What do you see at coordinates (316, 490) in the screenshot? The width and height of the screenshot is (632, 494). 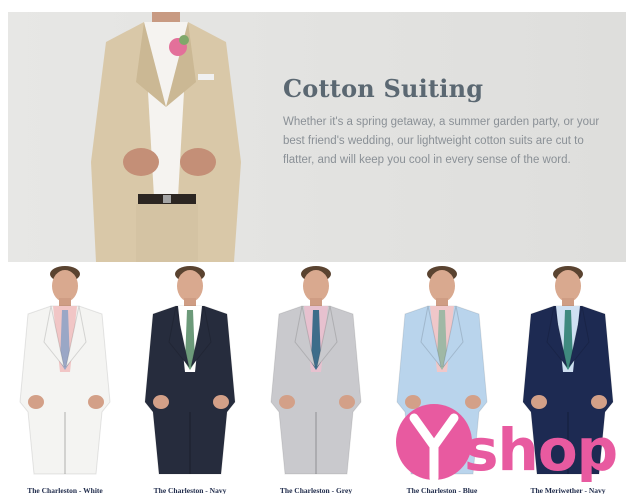 I see `product-name: The Charleston - Grey` at bounding box center [316, 490].